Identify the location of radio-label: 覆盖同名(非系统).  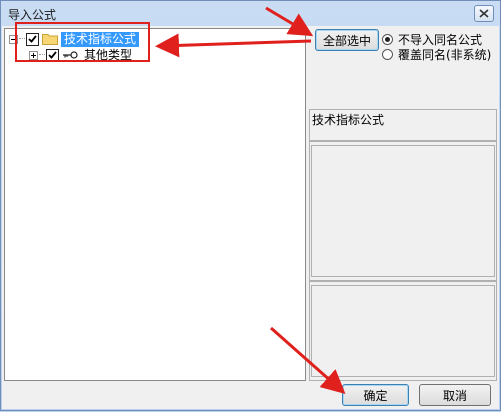
(445, 55).